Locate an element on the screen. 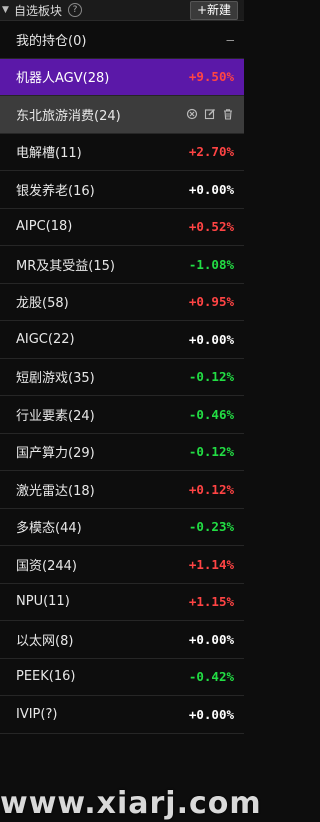 The height and width of the screenshot is (822, 320). sector-name: 国资(244) is located at coordinates (46, 566).